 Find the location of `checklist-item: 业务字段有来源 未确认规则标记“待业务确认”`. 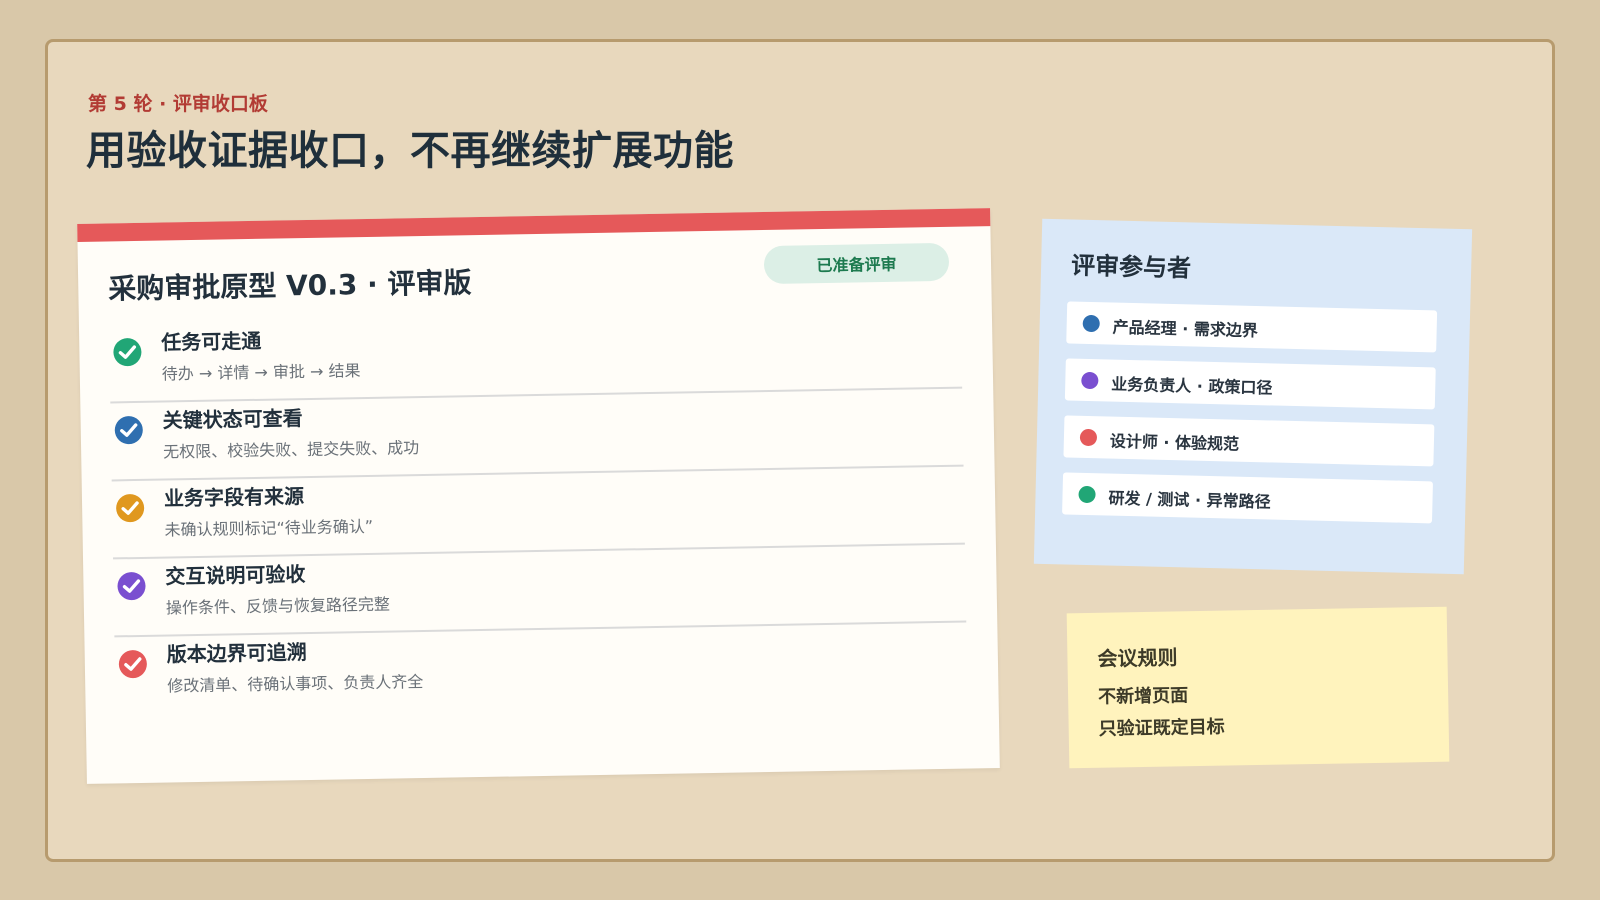

checklist-item: 业务字段有来源 未确认规则标记“待业务确认” is located at coordinates (538, 513).